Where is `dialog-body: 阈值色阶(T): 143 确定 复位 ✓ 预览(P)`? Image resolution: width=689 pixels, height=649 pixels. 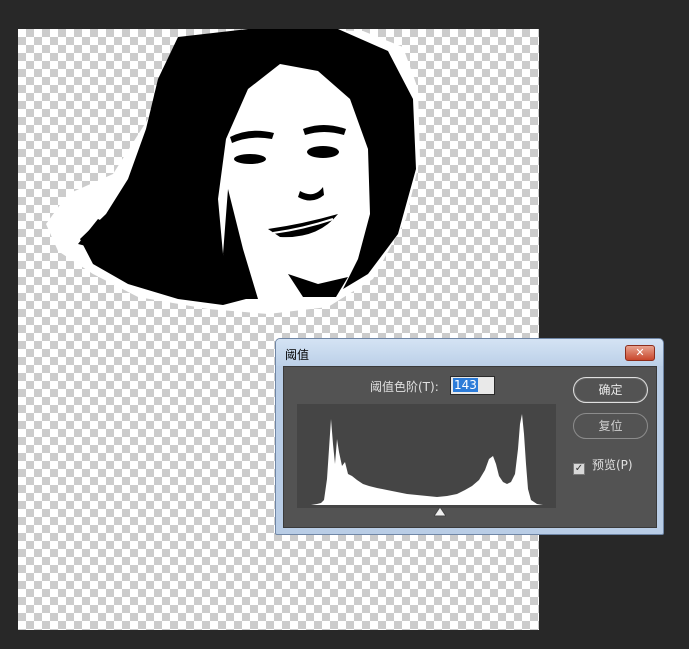
dialog-body: 阈值色阶(T): 143 确定 复位 ✓ 预览(P) is located at coordinates (470, 447).